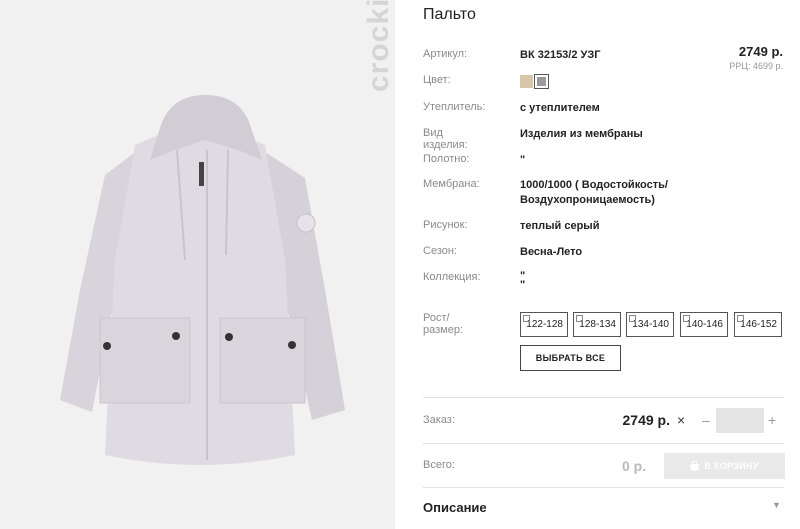 Image resolution: width=800 pixels, height=529 pixels. I want to click on attr-value: Изделия из мембраны, so click(581, 134).